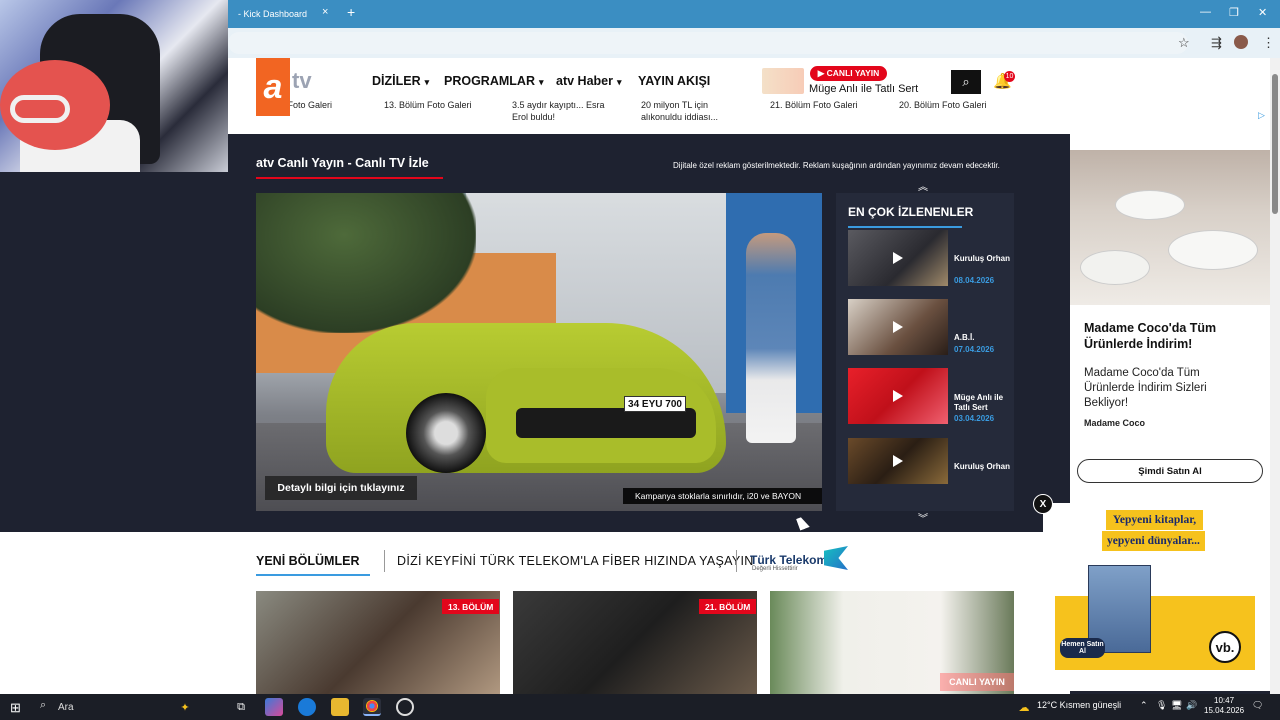  What do you see at coordinates (974, 349) in the screenshot?
I see `most-watched-date: 07.04.2026` at bounding box center [974, 349].